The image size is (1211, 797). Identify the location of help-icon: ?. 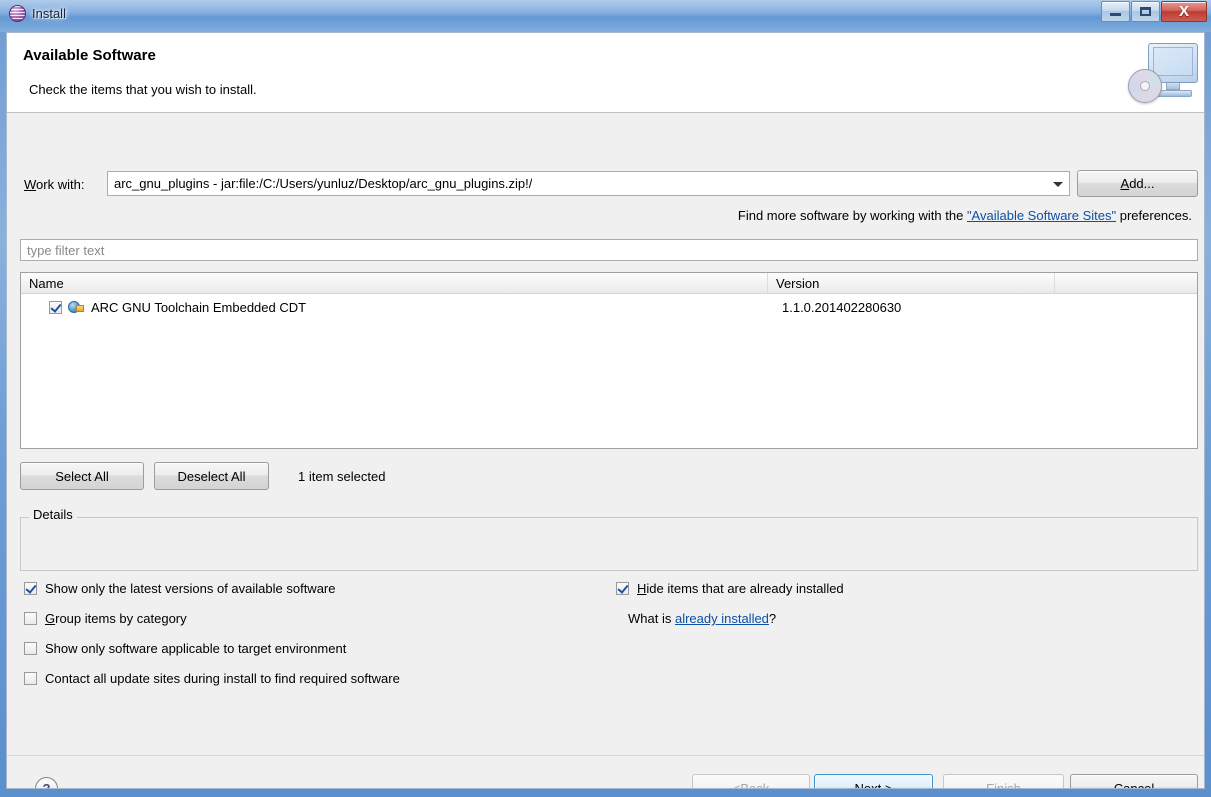
(46, 782).